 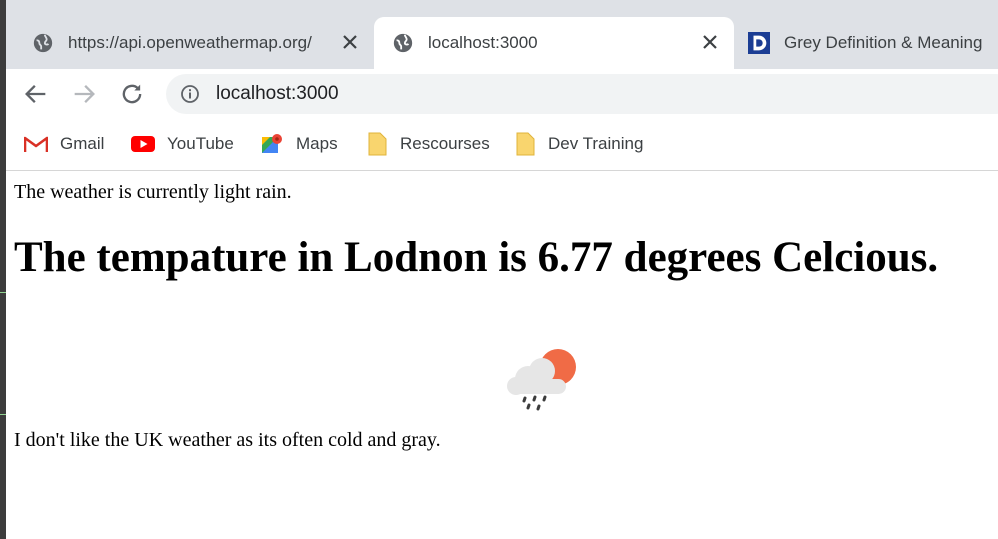 I want to click on tab-title: localhost:3000, so click(x=483, y=42).